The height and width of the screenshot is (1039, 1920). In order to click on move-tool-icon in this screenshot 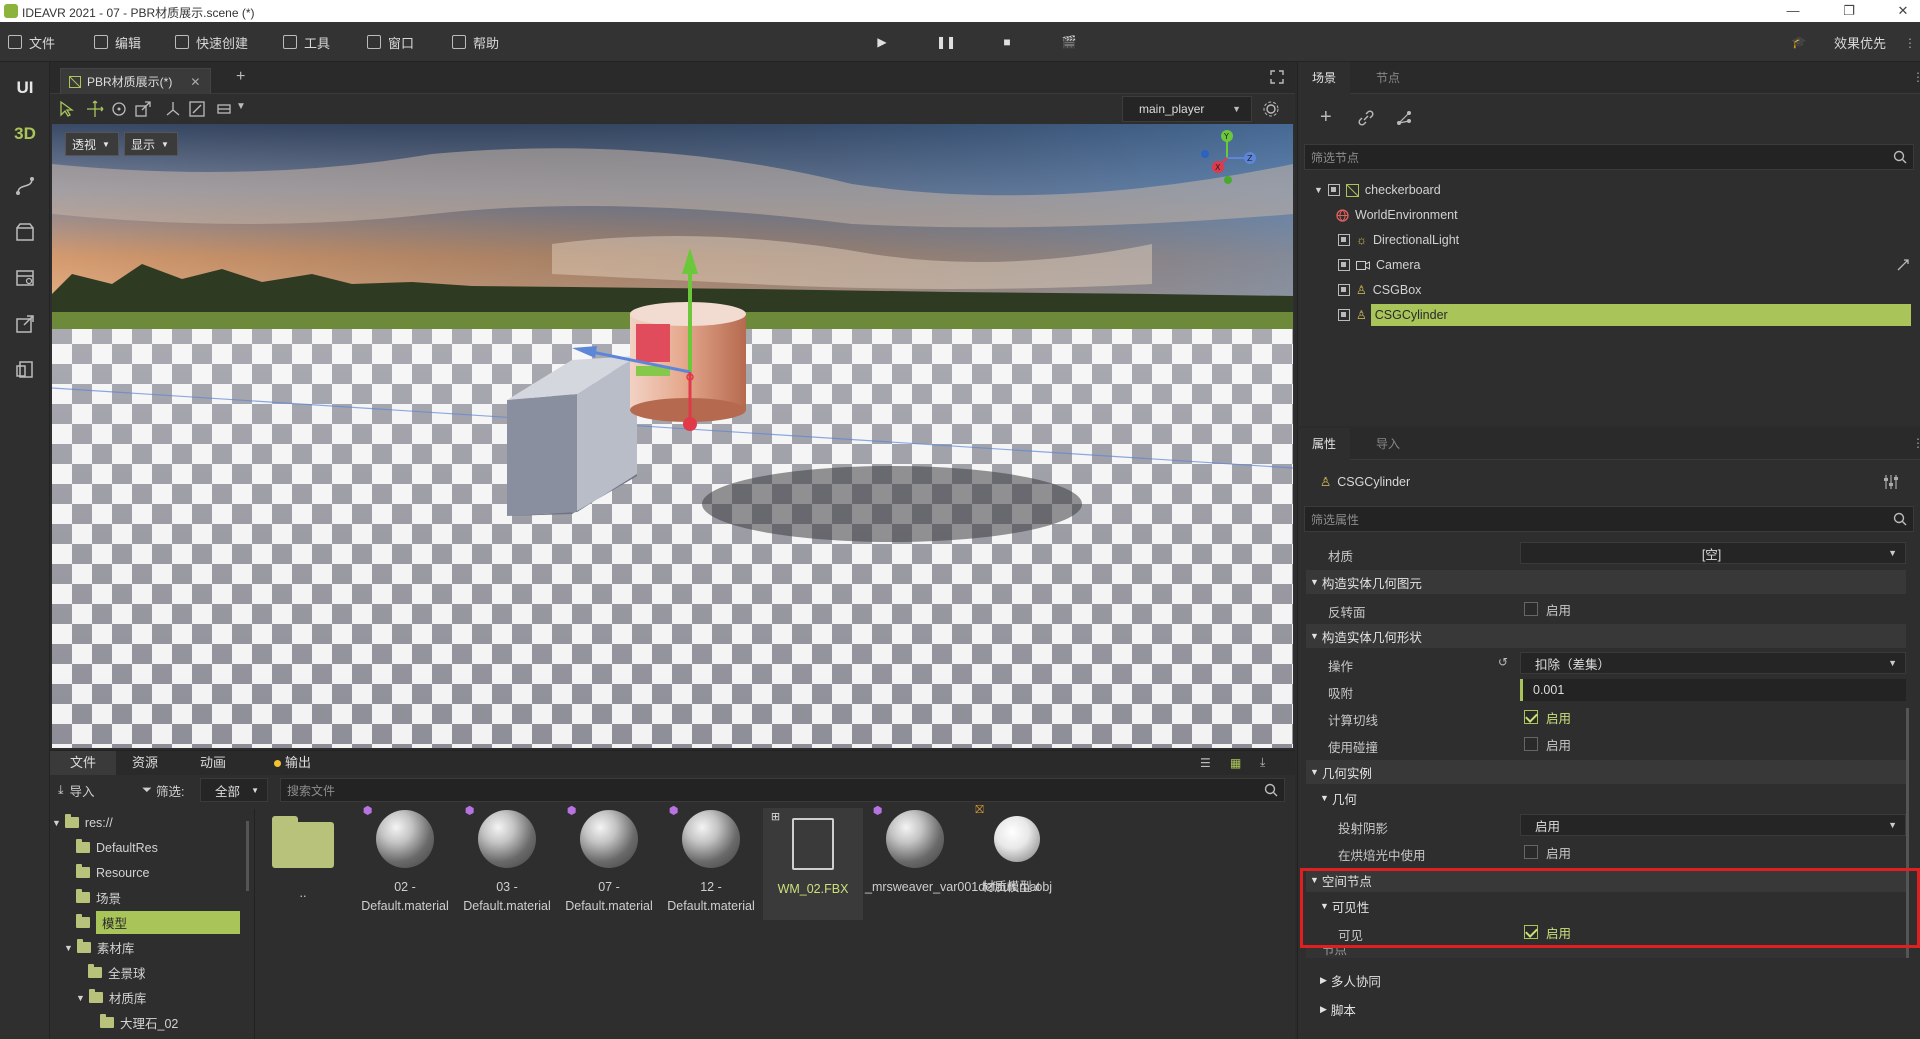, I will do `click(95, 109)`.